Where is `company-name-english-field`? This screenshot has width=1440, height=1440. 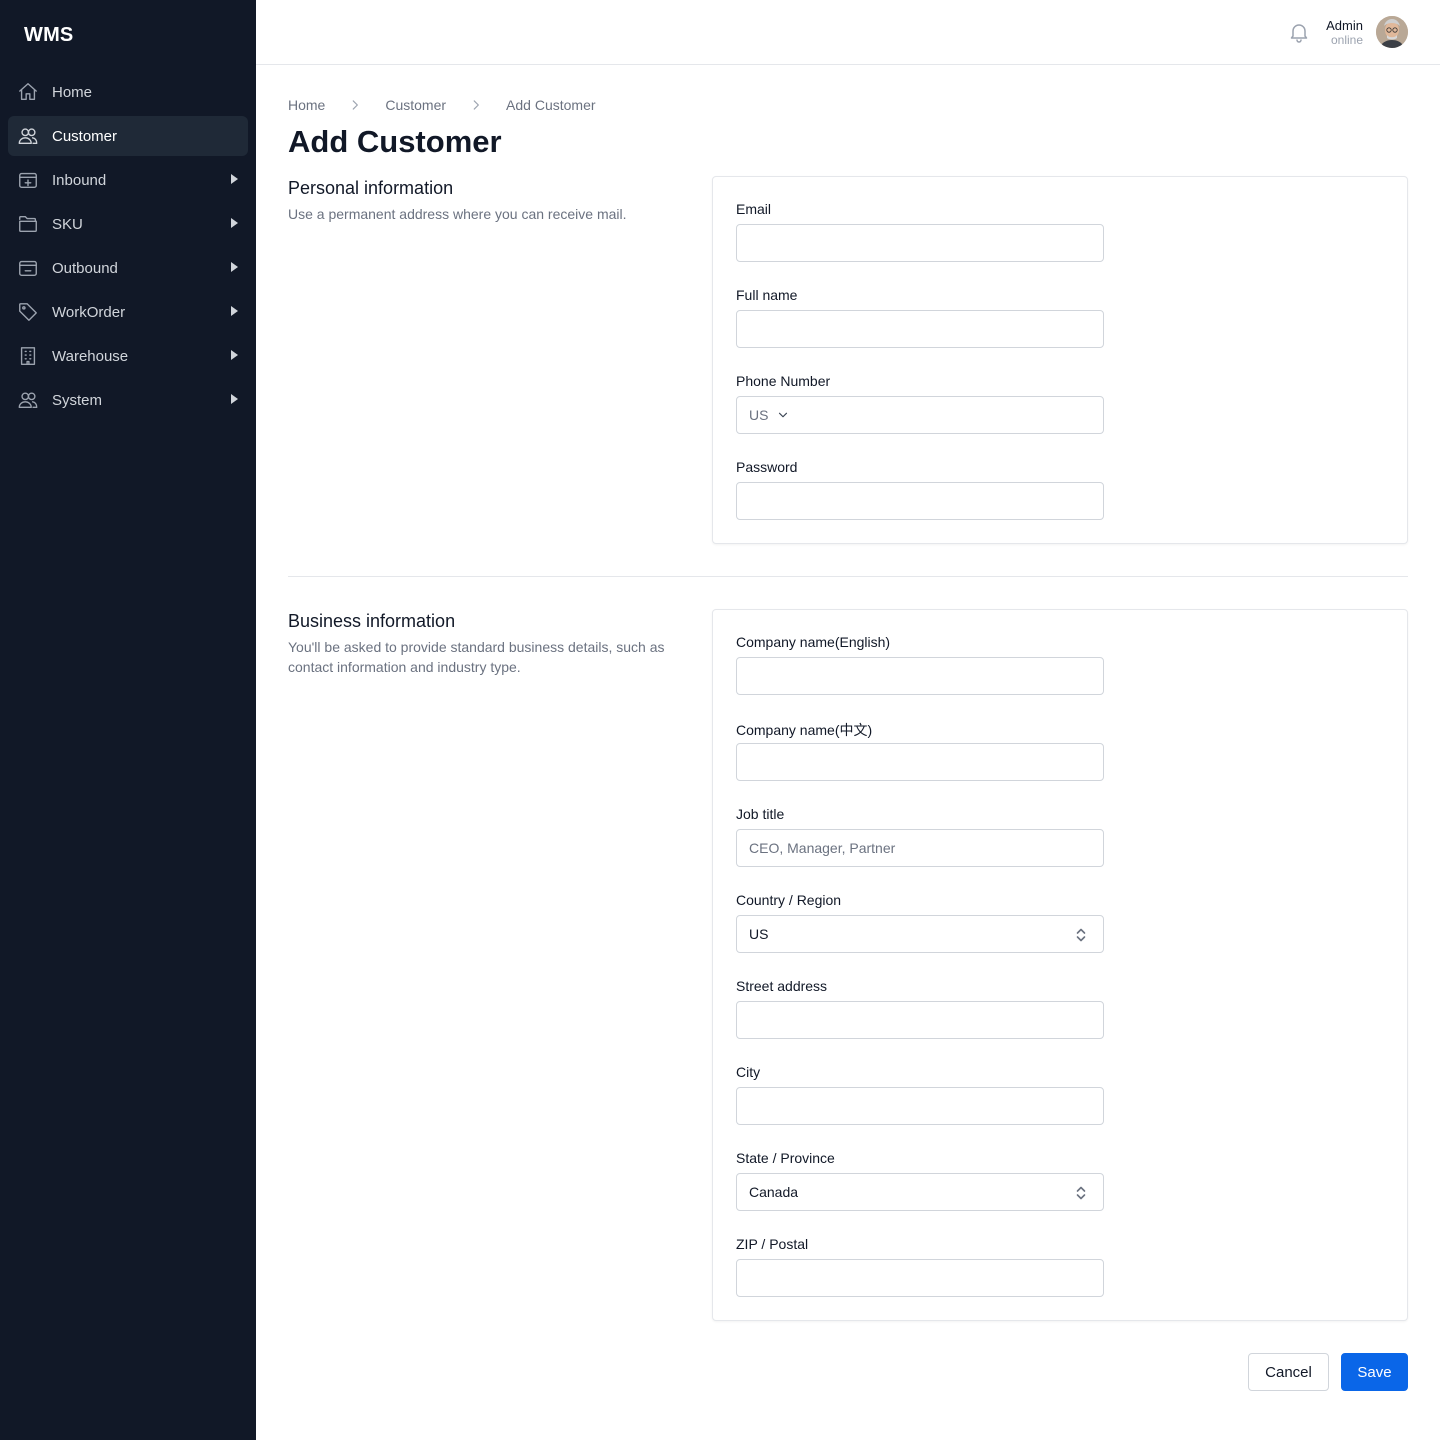
company-name-english-field is located at coordinates (920, 676).